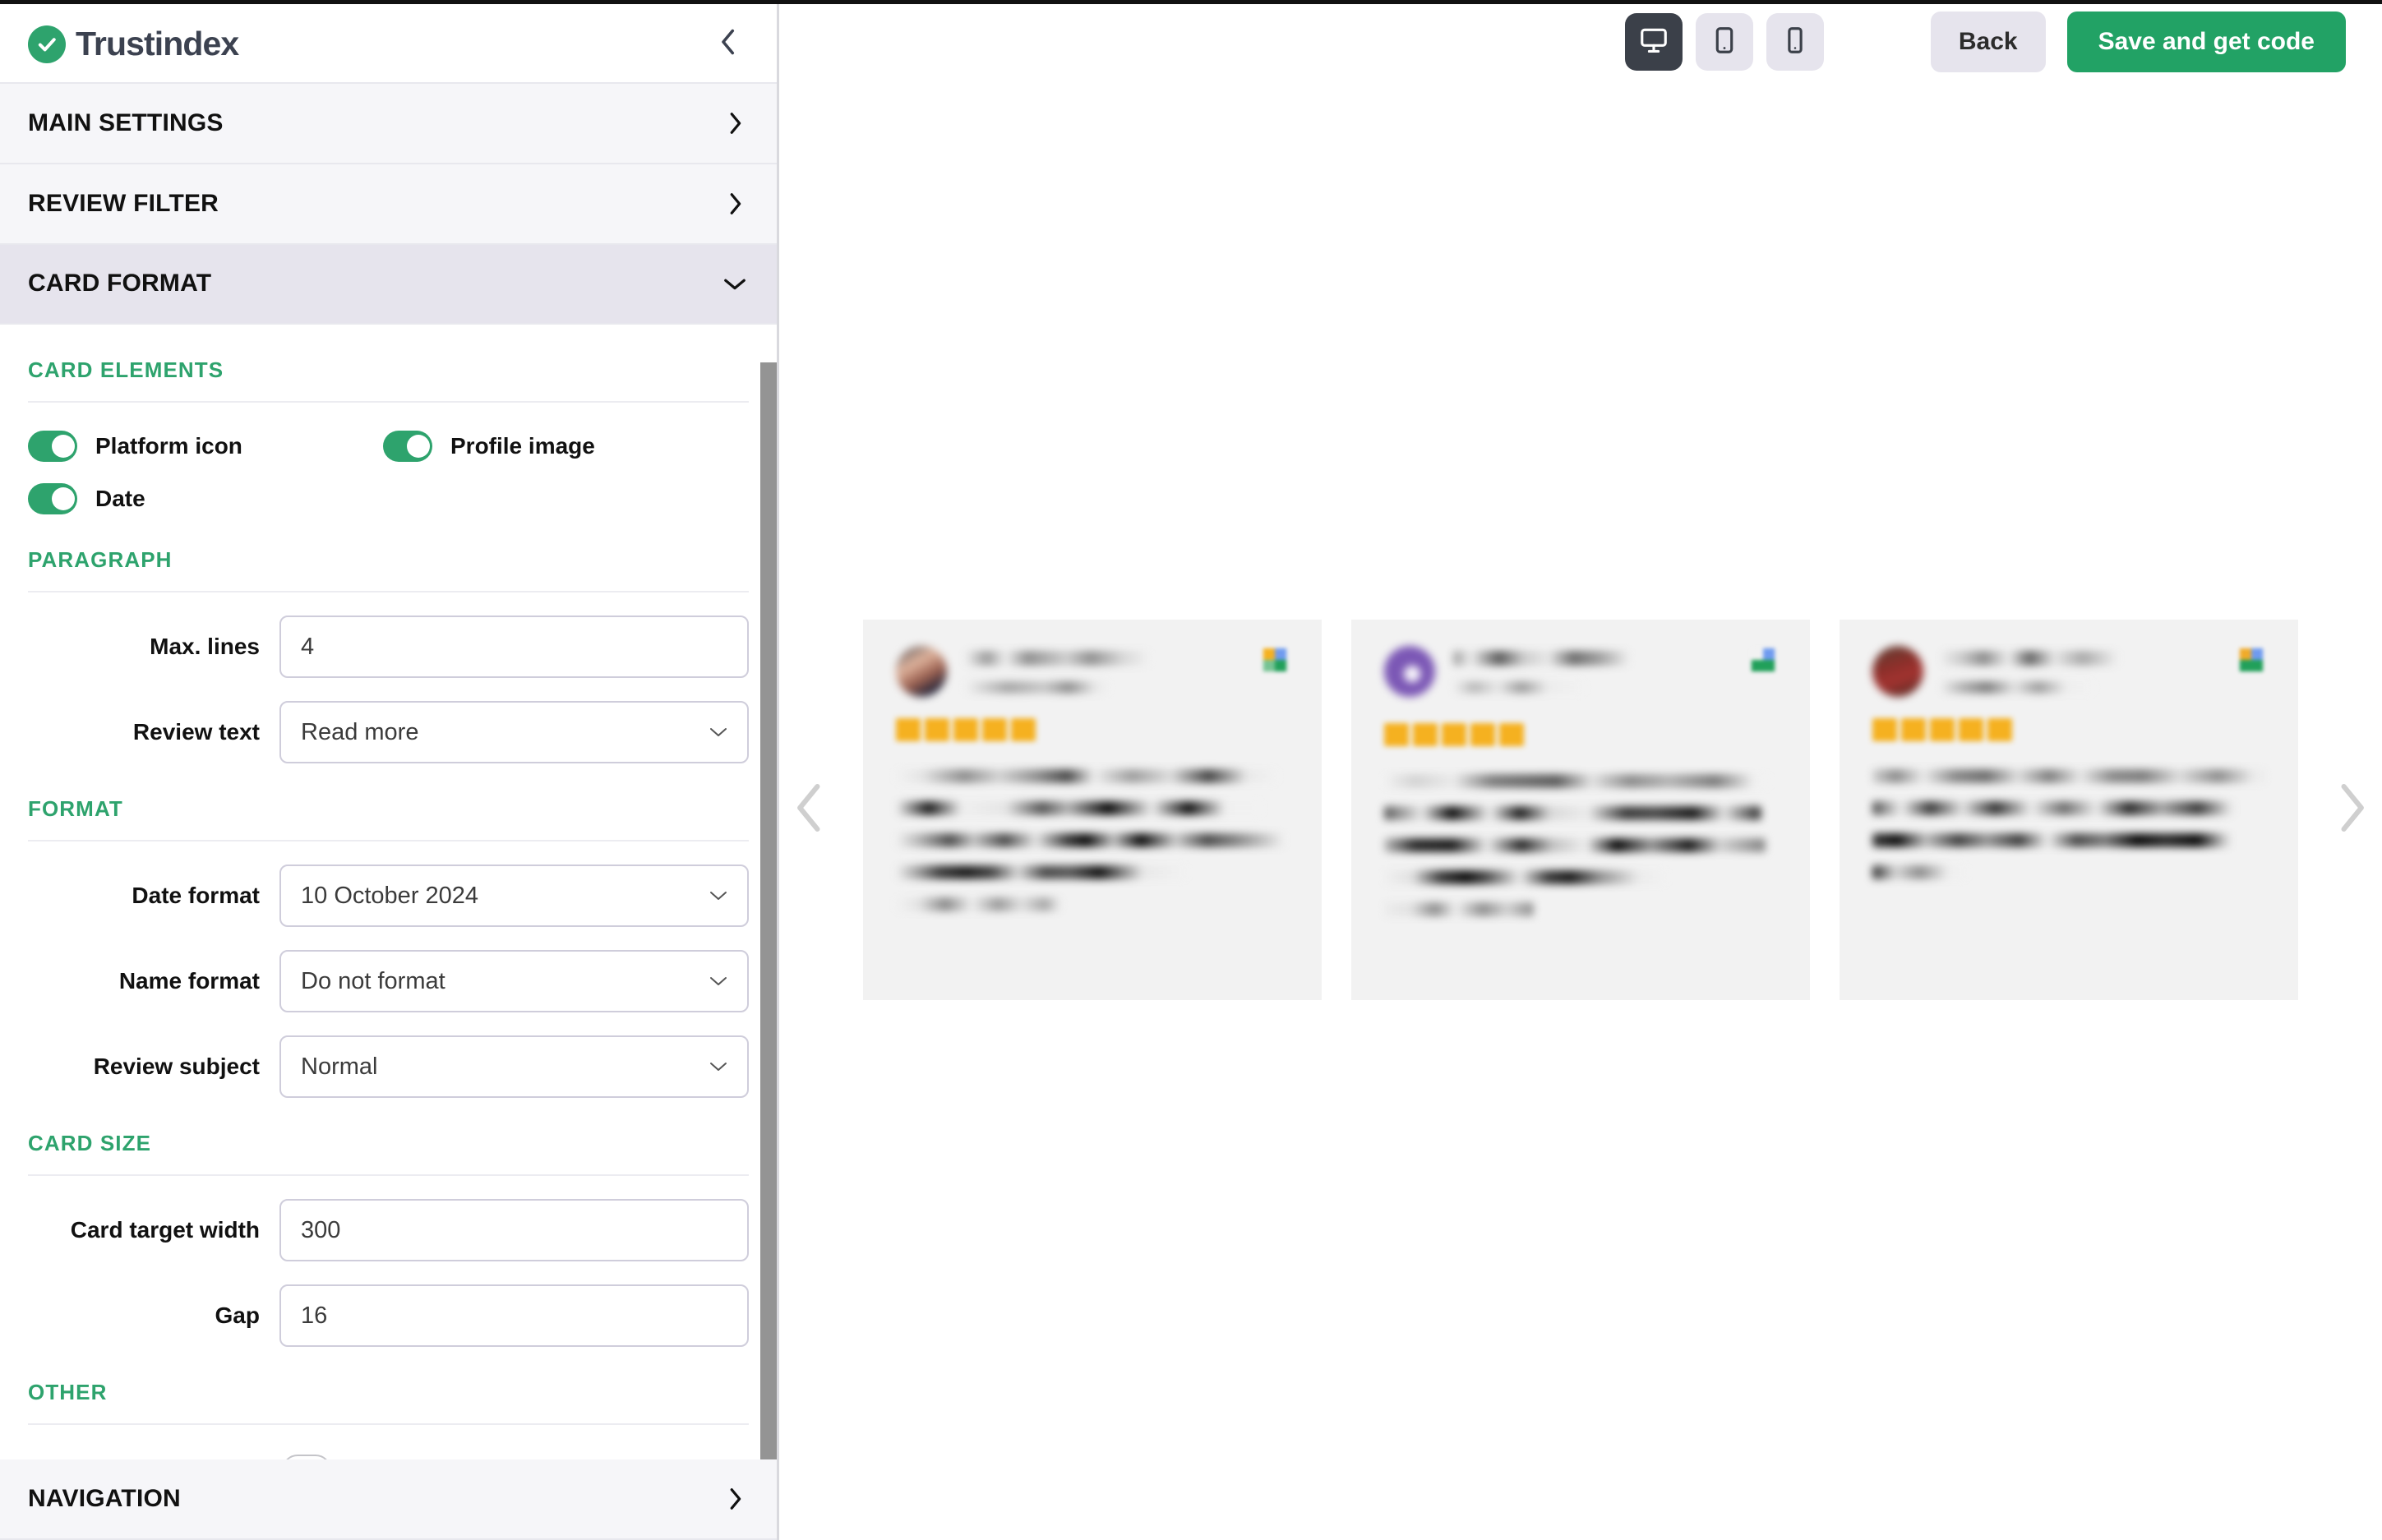 The image size is (2382, 1540). What do you see at coordinates (126, 122) in the screenshot?
I see `section-title: MAIN SETTINGS` at bounding box center [126, 122].